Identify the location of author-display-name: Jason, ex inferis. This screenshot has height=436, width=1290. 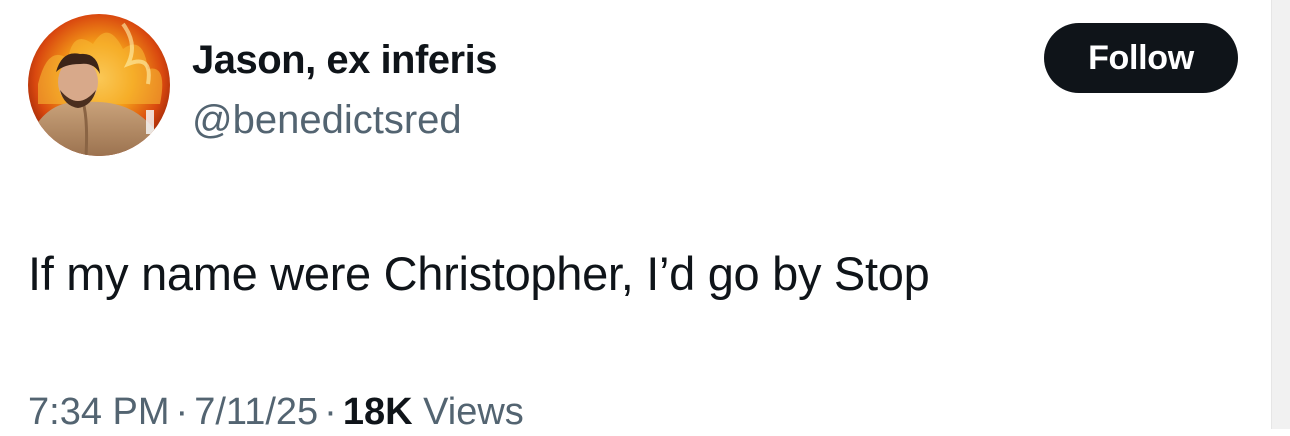
(344, 60).